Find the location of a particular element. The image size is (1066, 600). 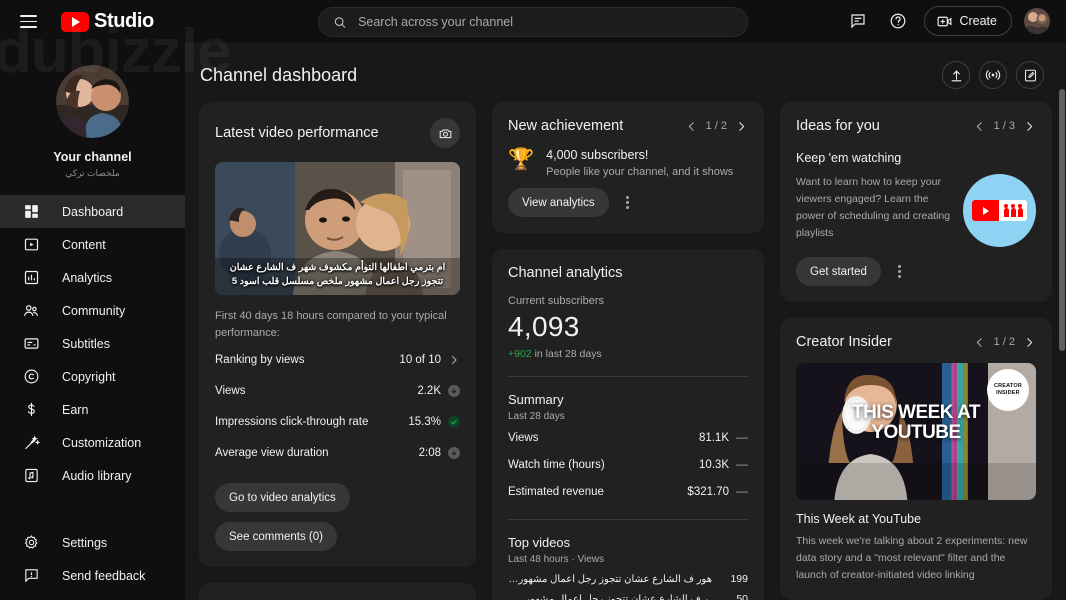

upload-video-button is located at coordinates (956, 75).